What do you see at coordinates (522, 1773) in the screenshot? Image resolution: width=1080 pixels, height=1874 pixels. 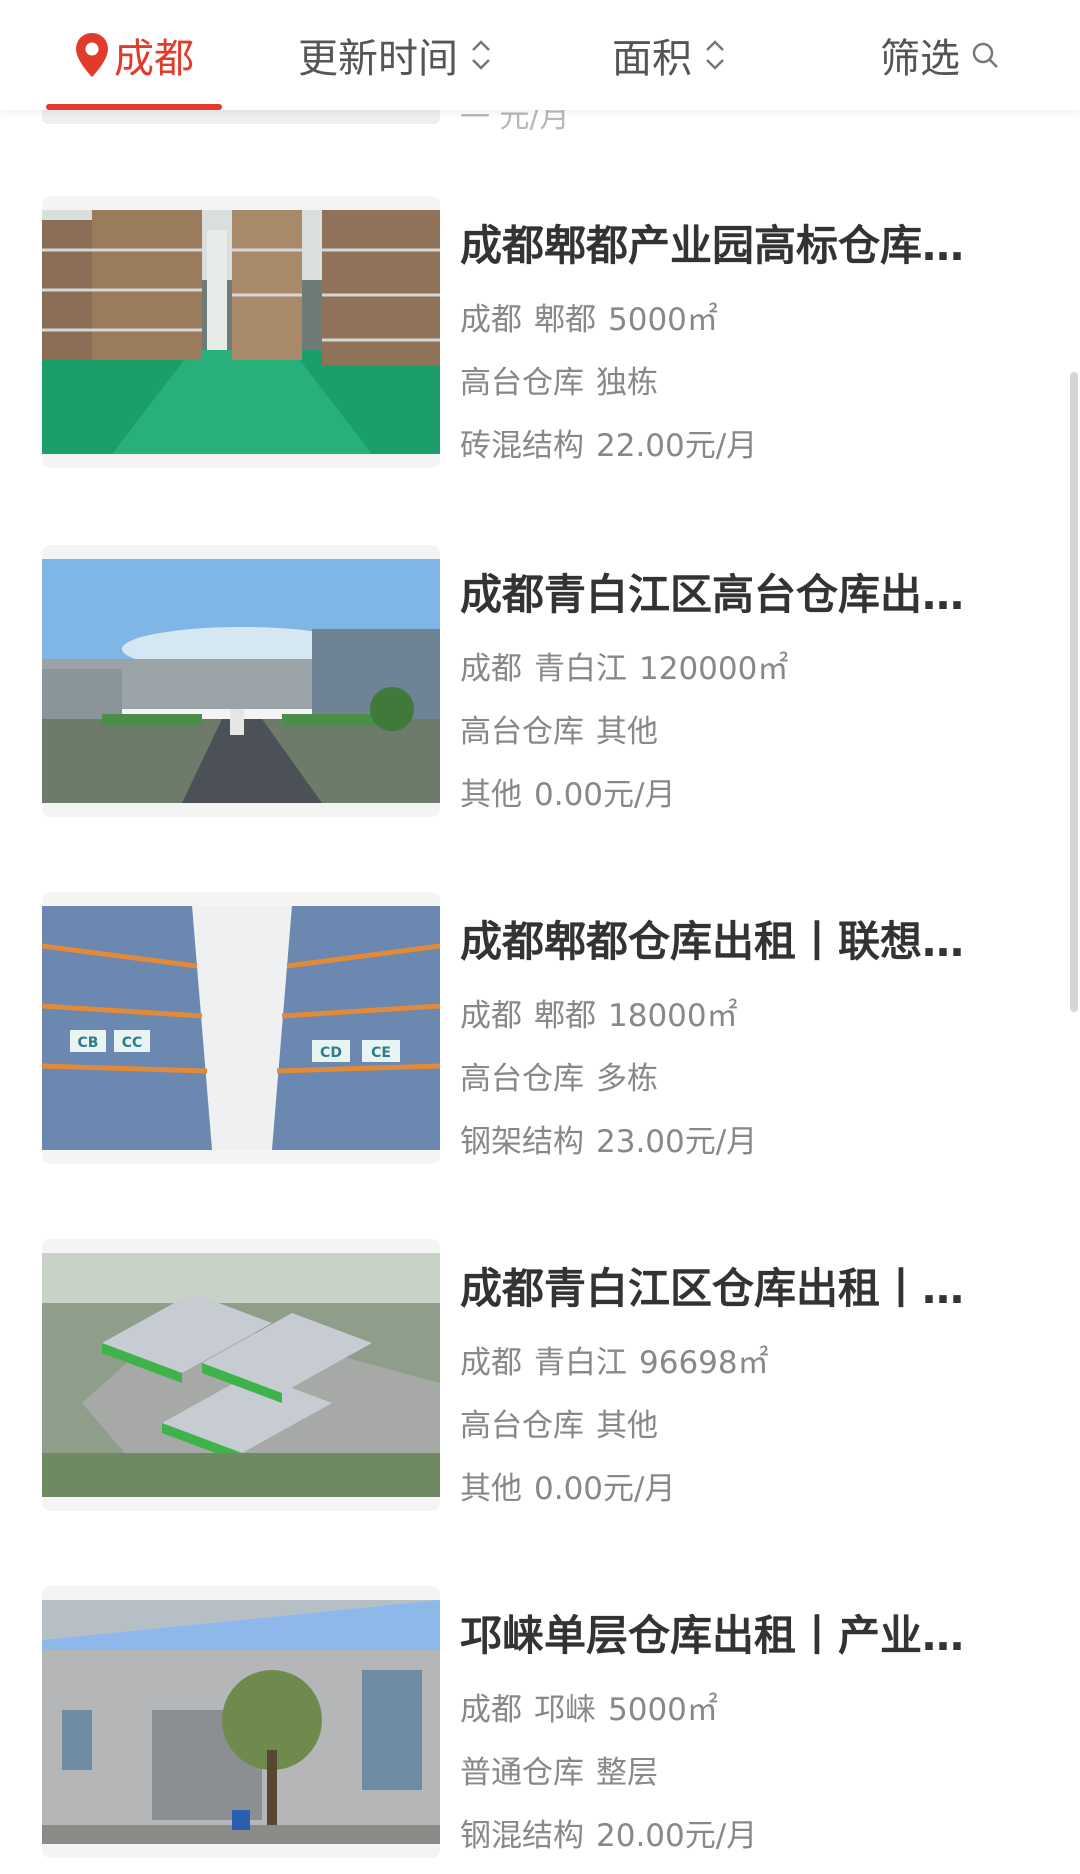 I see `warehouse-type-text: 普通仓库` at bounding box center [522, 1773].